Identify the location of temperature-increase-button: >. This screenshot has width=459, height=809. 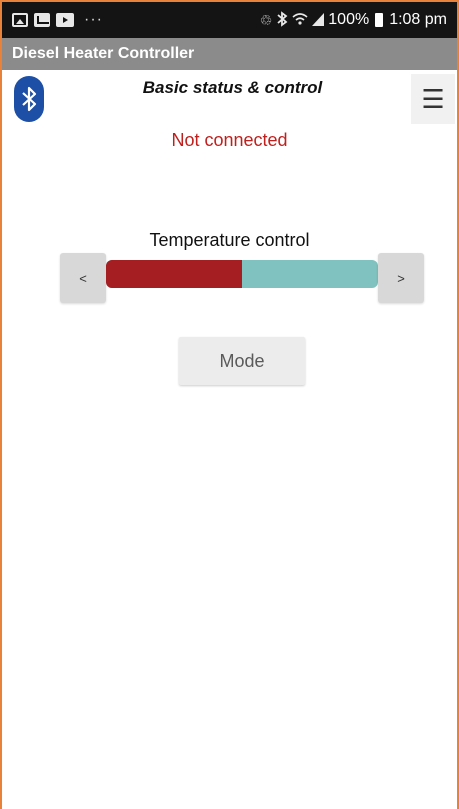
(401, 278).